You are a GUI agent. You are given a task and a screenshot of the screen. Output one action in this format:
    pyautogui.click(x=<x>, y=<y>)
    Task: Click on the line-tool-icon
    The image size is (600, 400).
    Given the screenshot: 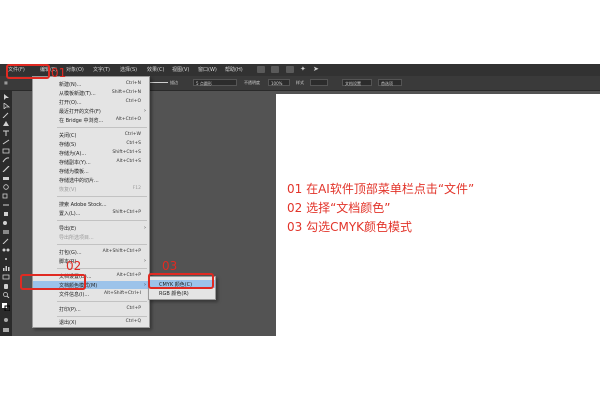 What is the action you would take?
    pyautogui.click(x=6, y=142)
    